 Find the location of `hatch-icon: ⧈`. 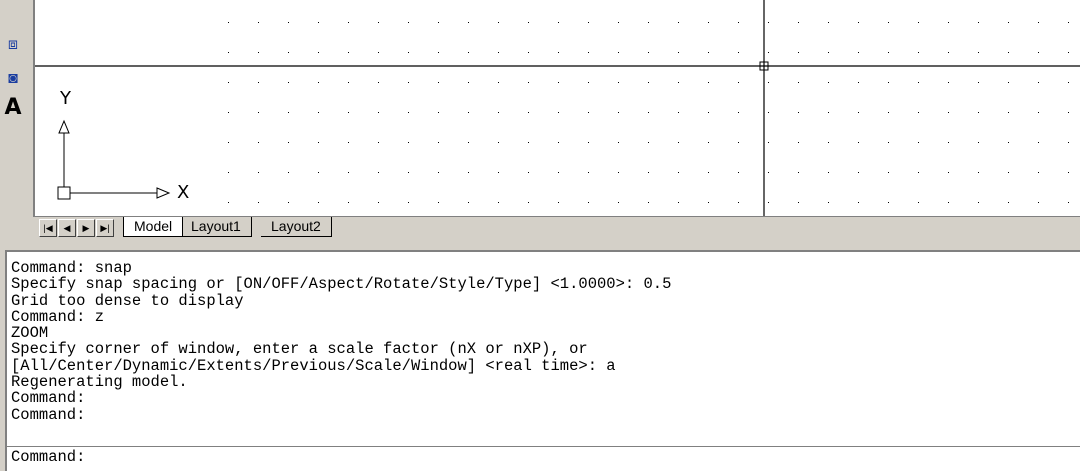

hatch-icon: ⧈ is located at coordinates (13, 45).